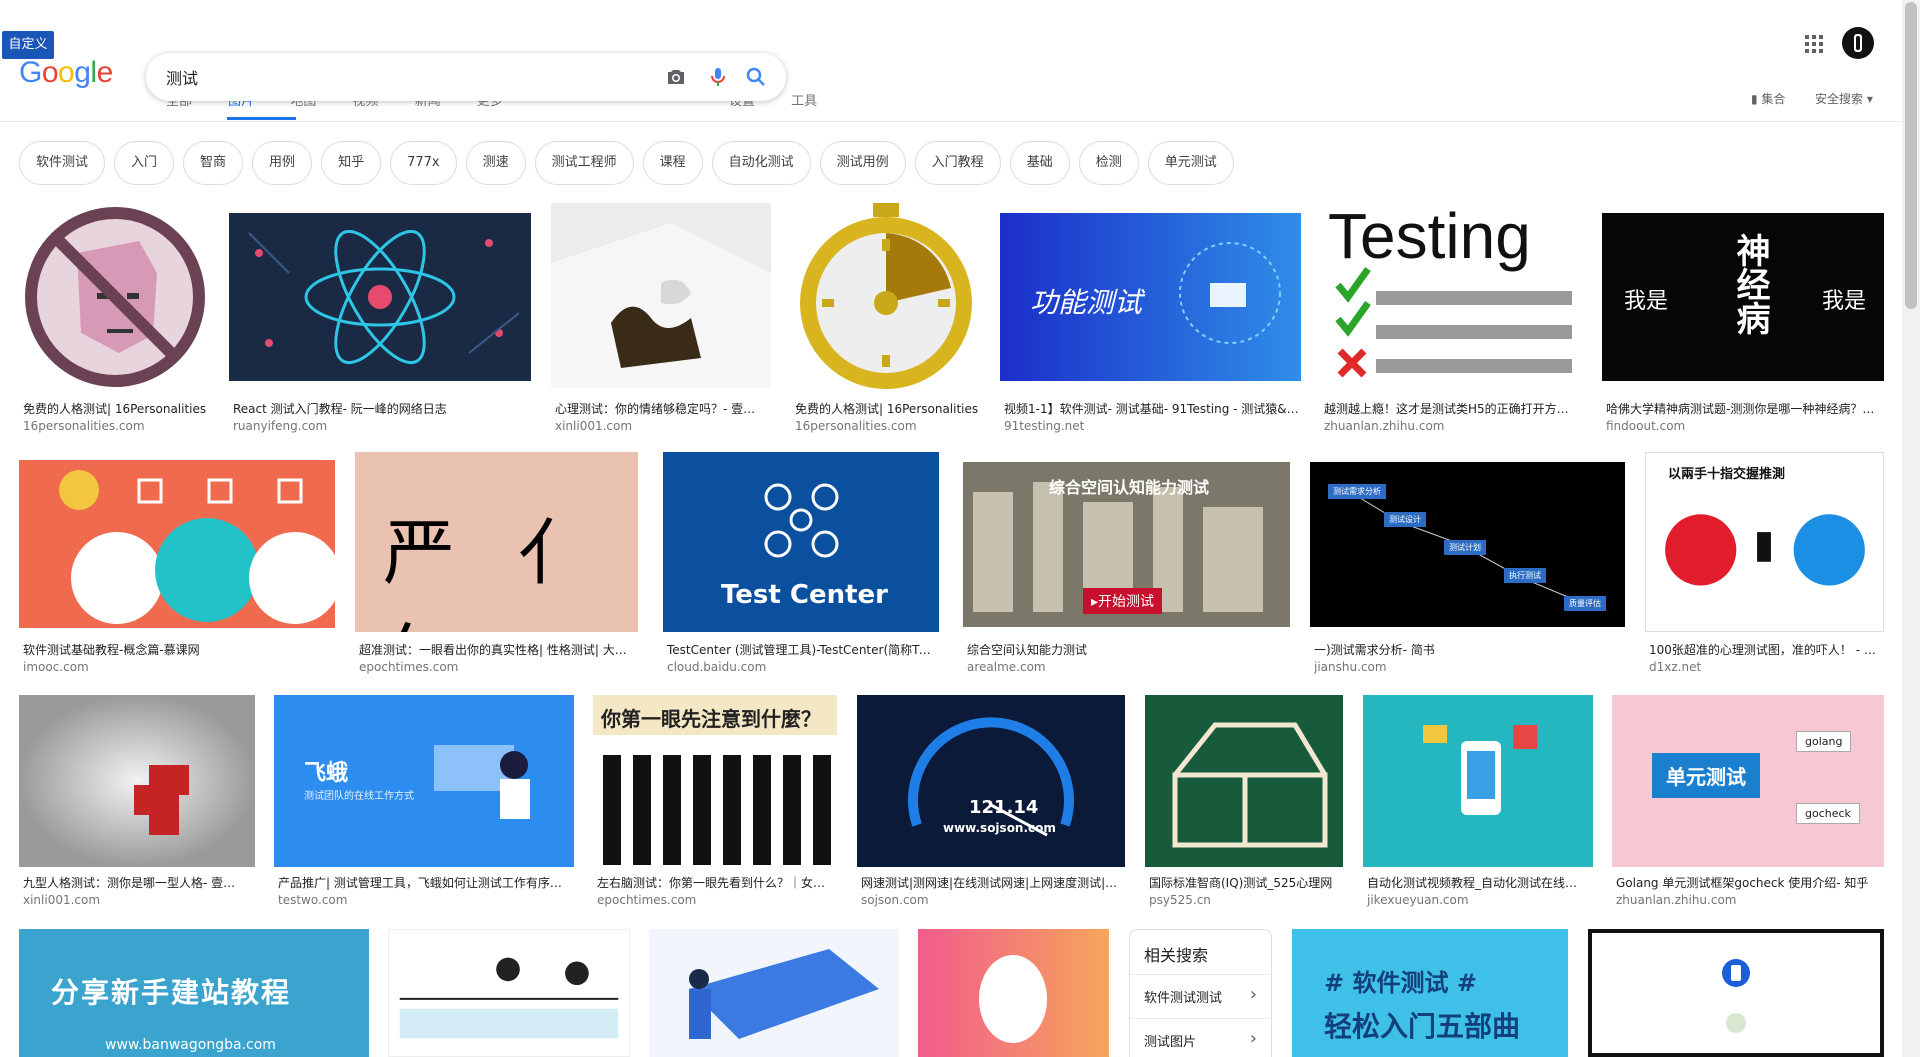 The width and height of the screenshot is (1920, 1057). What do you see at coordinates (179, 649) in the screenshot?
I see `result-caption: 软件测试基础教程-概念篇-慕课网` at bounding box center [179, 649].